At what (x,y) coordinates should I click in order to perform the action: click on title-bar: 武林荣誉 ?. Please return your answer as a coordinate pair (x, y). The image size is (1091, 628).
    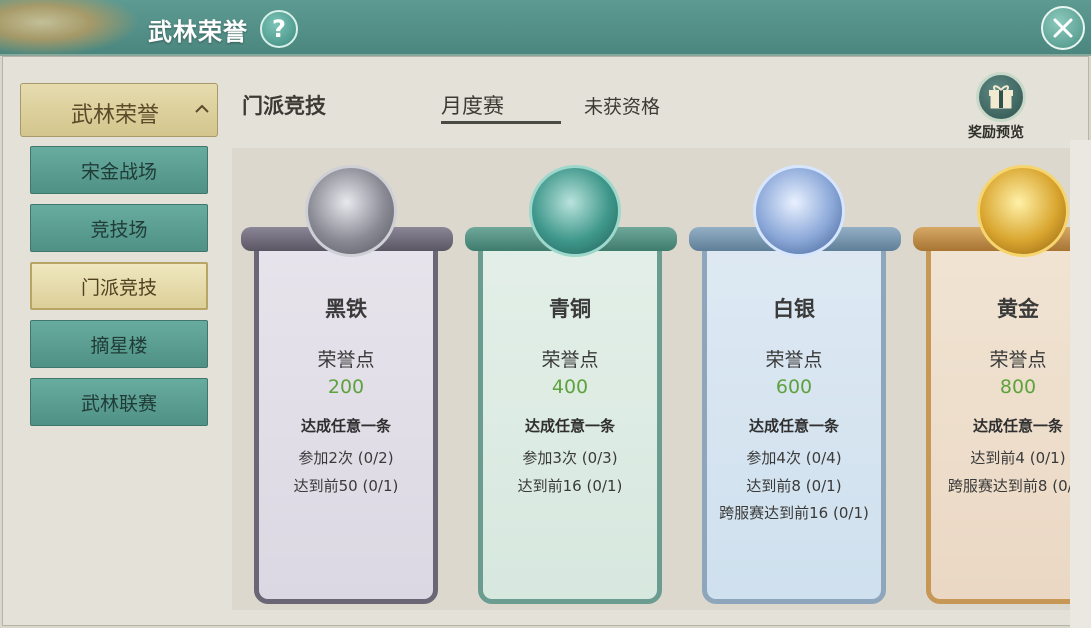
    Looking at the image, I should click on (545, 28).